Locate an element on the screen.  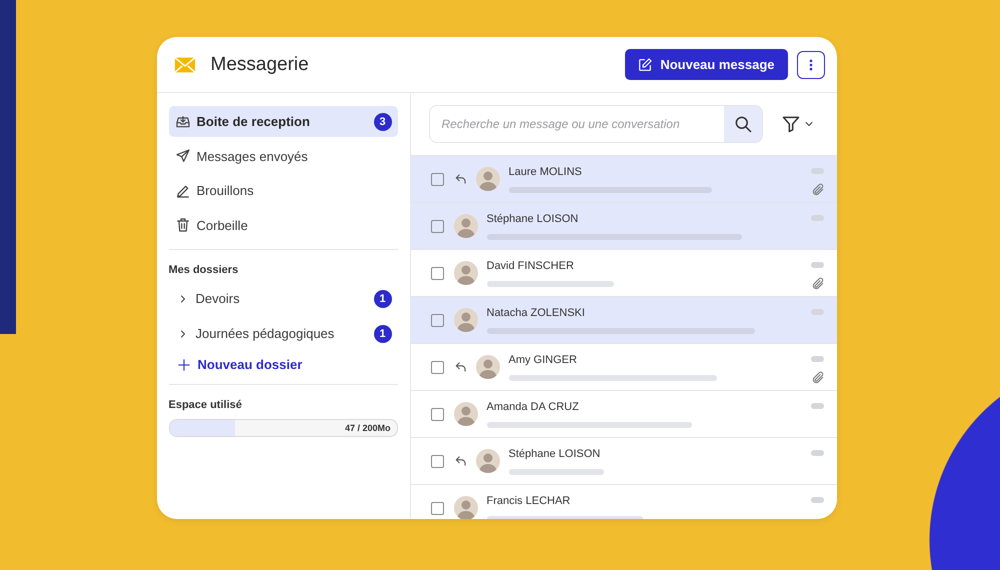
sender-name: David FINSCHER is located at coordinates (530, 266).